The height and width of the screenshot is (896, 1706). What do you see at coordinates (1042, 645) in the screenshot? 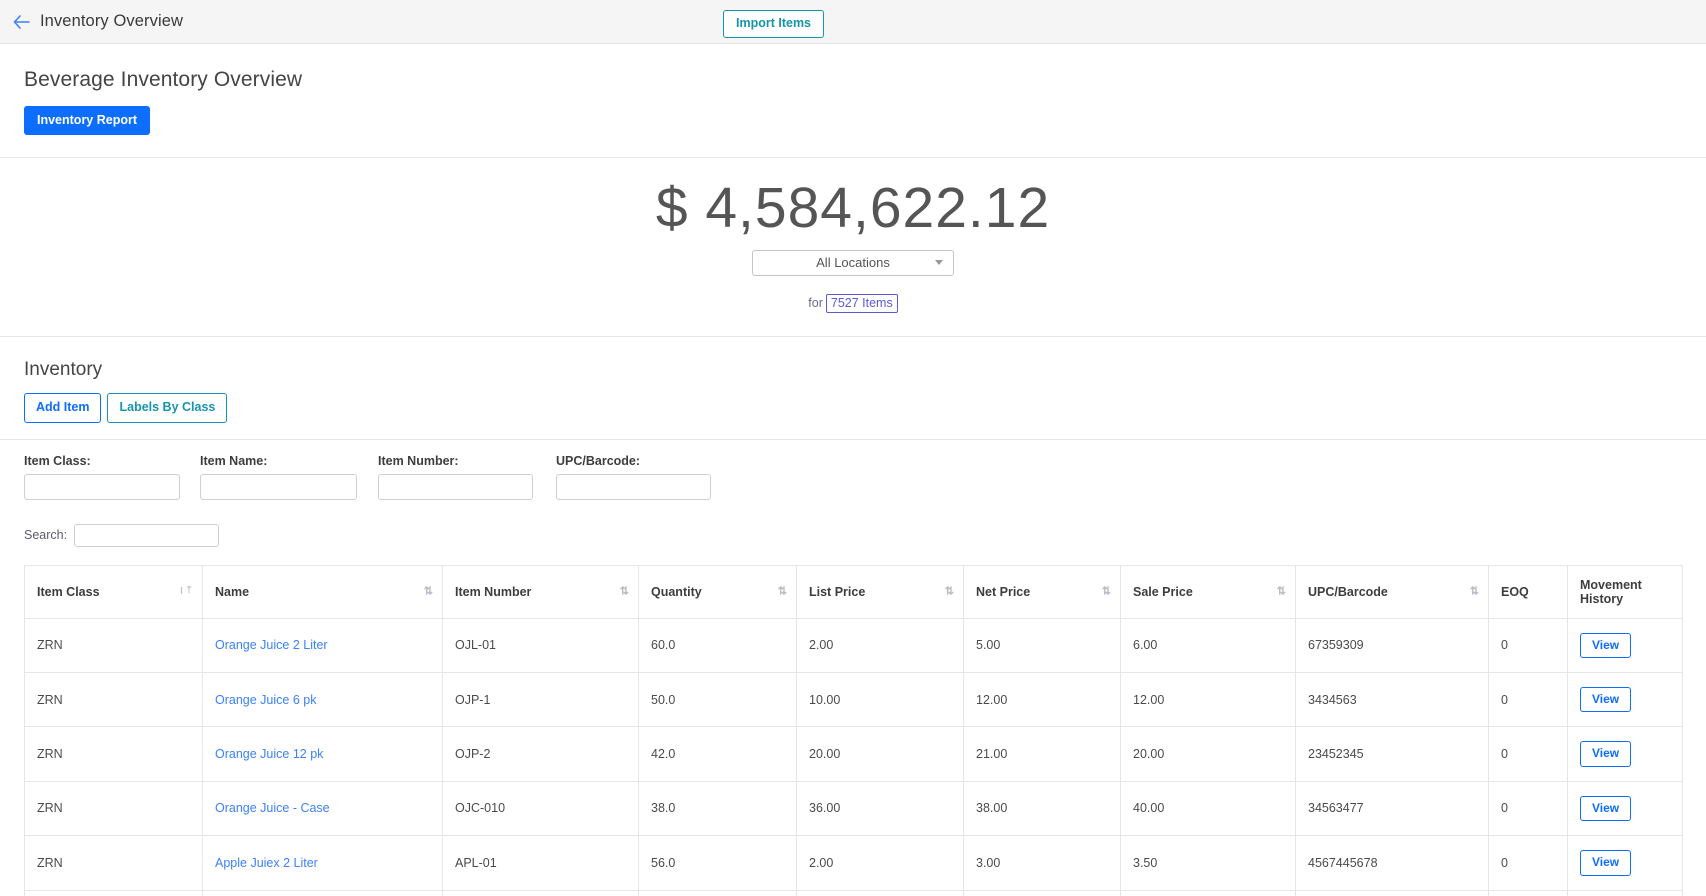
I see `cell-net-price: 5.00` at bounding box center [1042, 645].